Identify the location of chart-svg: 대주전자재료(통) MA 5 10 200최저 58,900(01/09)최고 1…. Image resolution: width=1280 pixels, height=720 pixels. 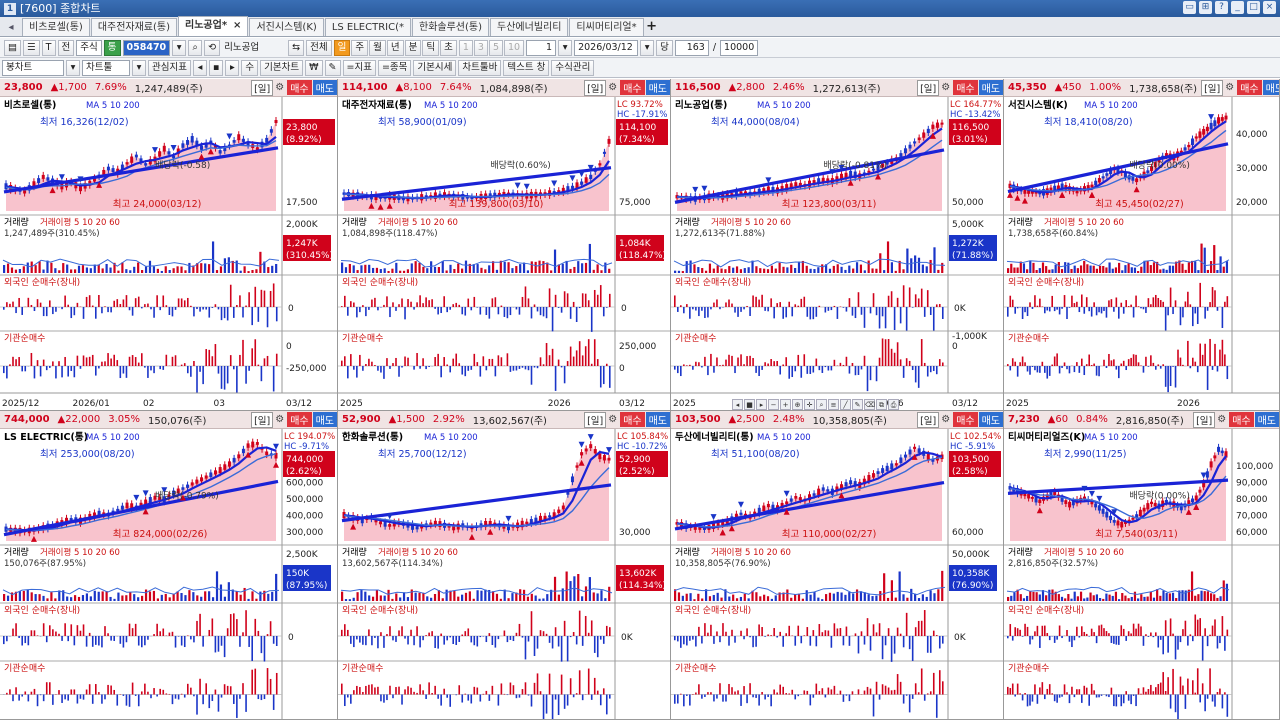
(504, 254).